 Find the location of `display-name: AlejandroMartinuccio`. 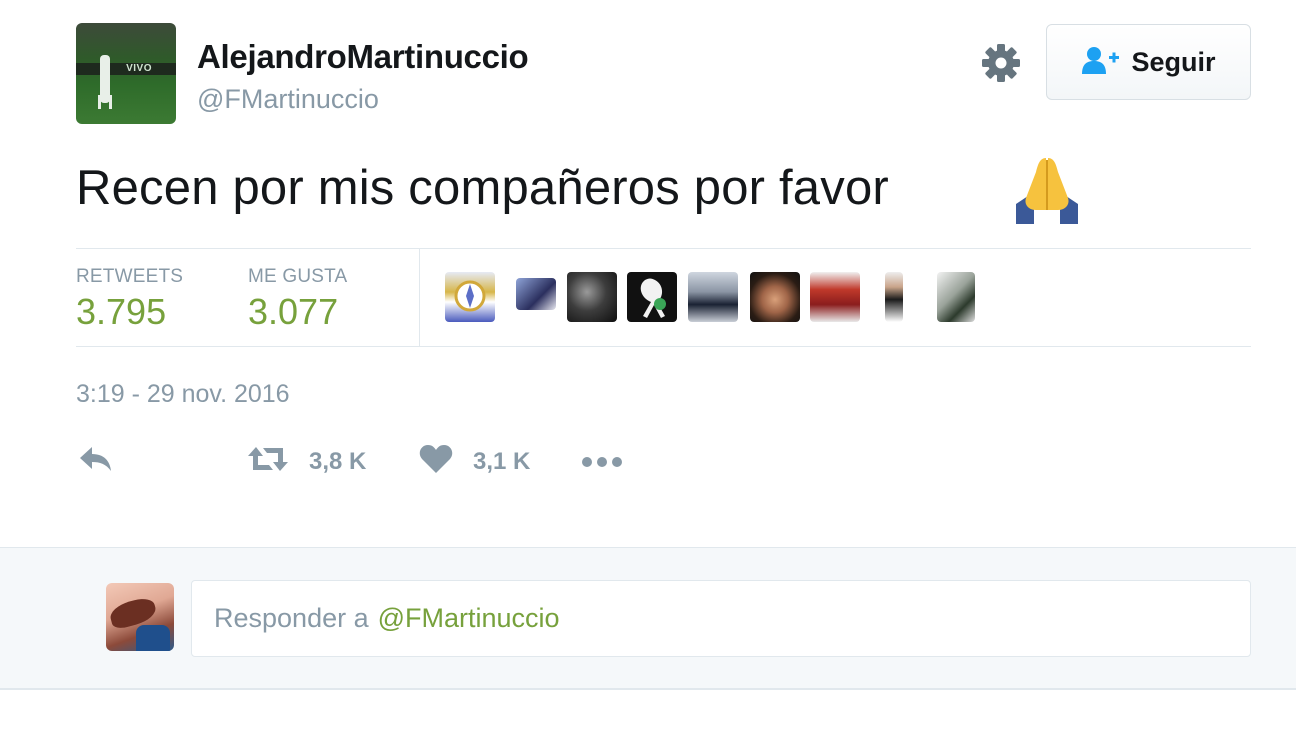

display-name: AlejandroMartinuccio is located at coordinates (363, 57).